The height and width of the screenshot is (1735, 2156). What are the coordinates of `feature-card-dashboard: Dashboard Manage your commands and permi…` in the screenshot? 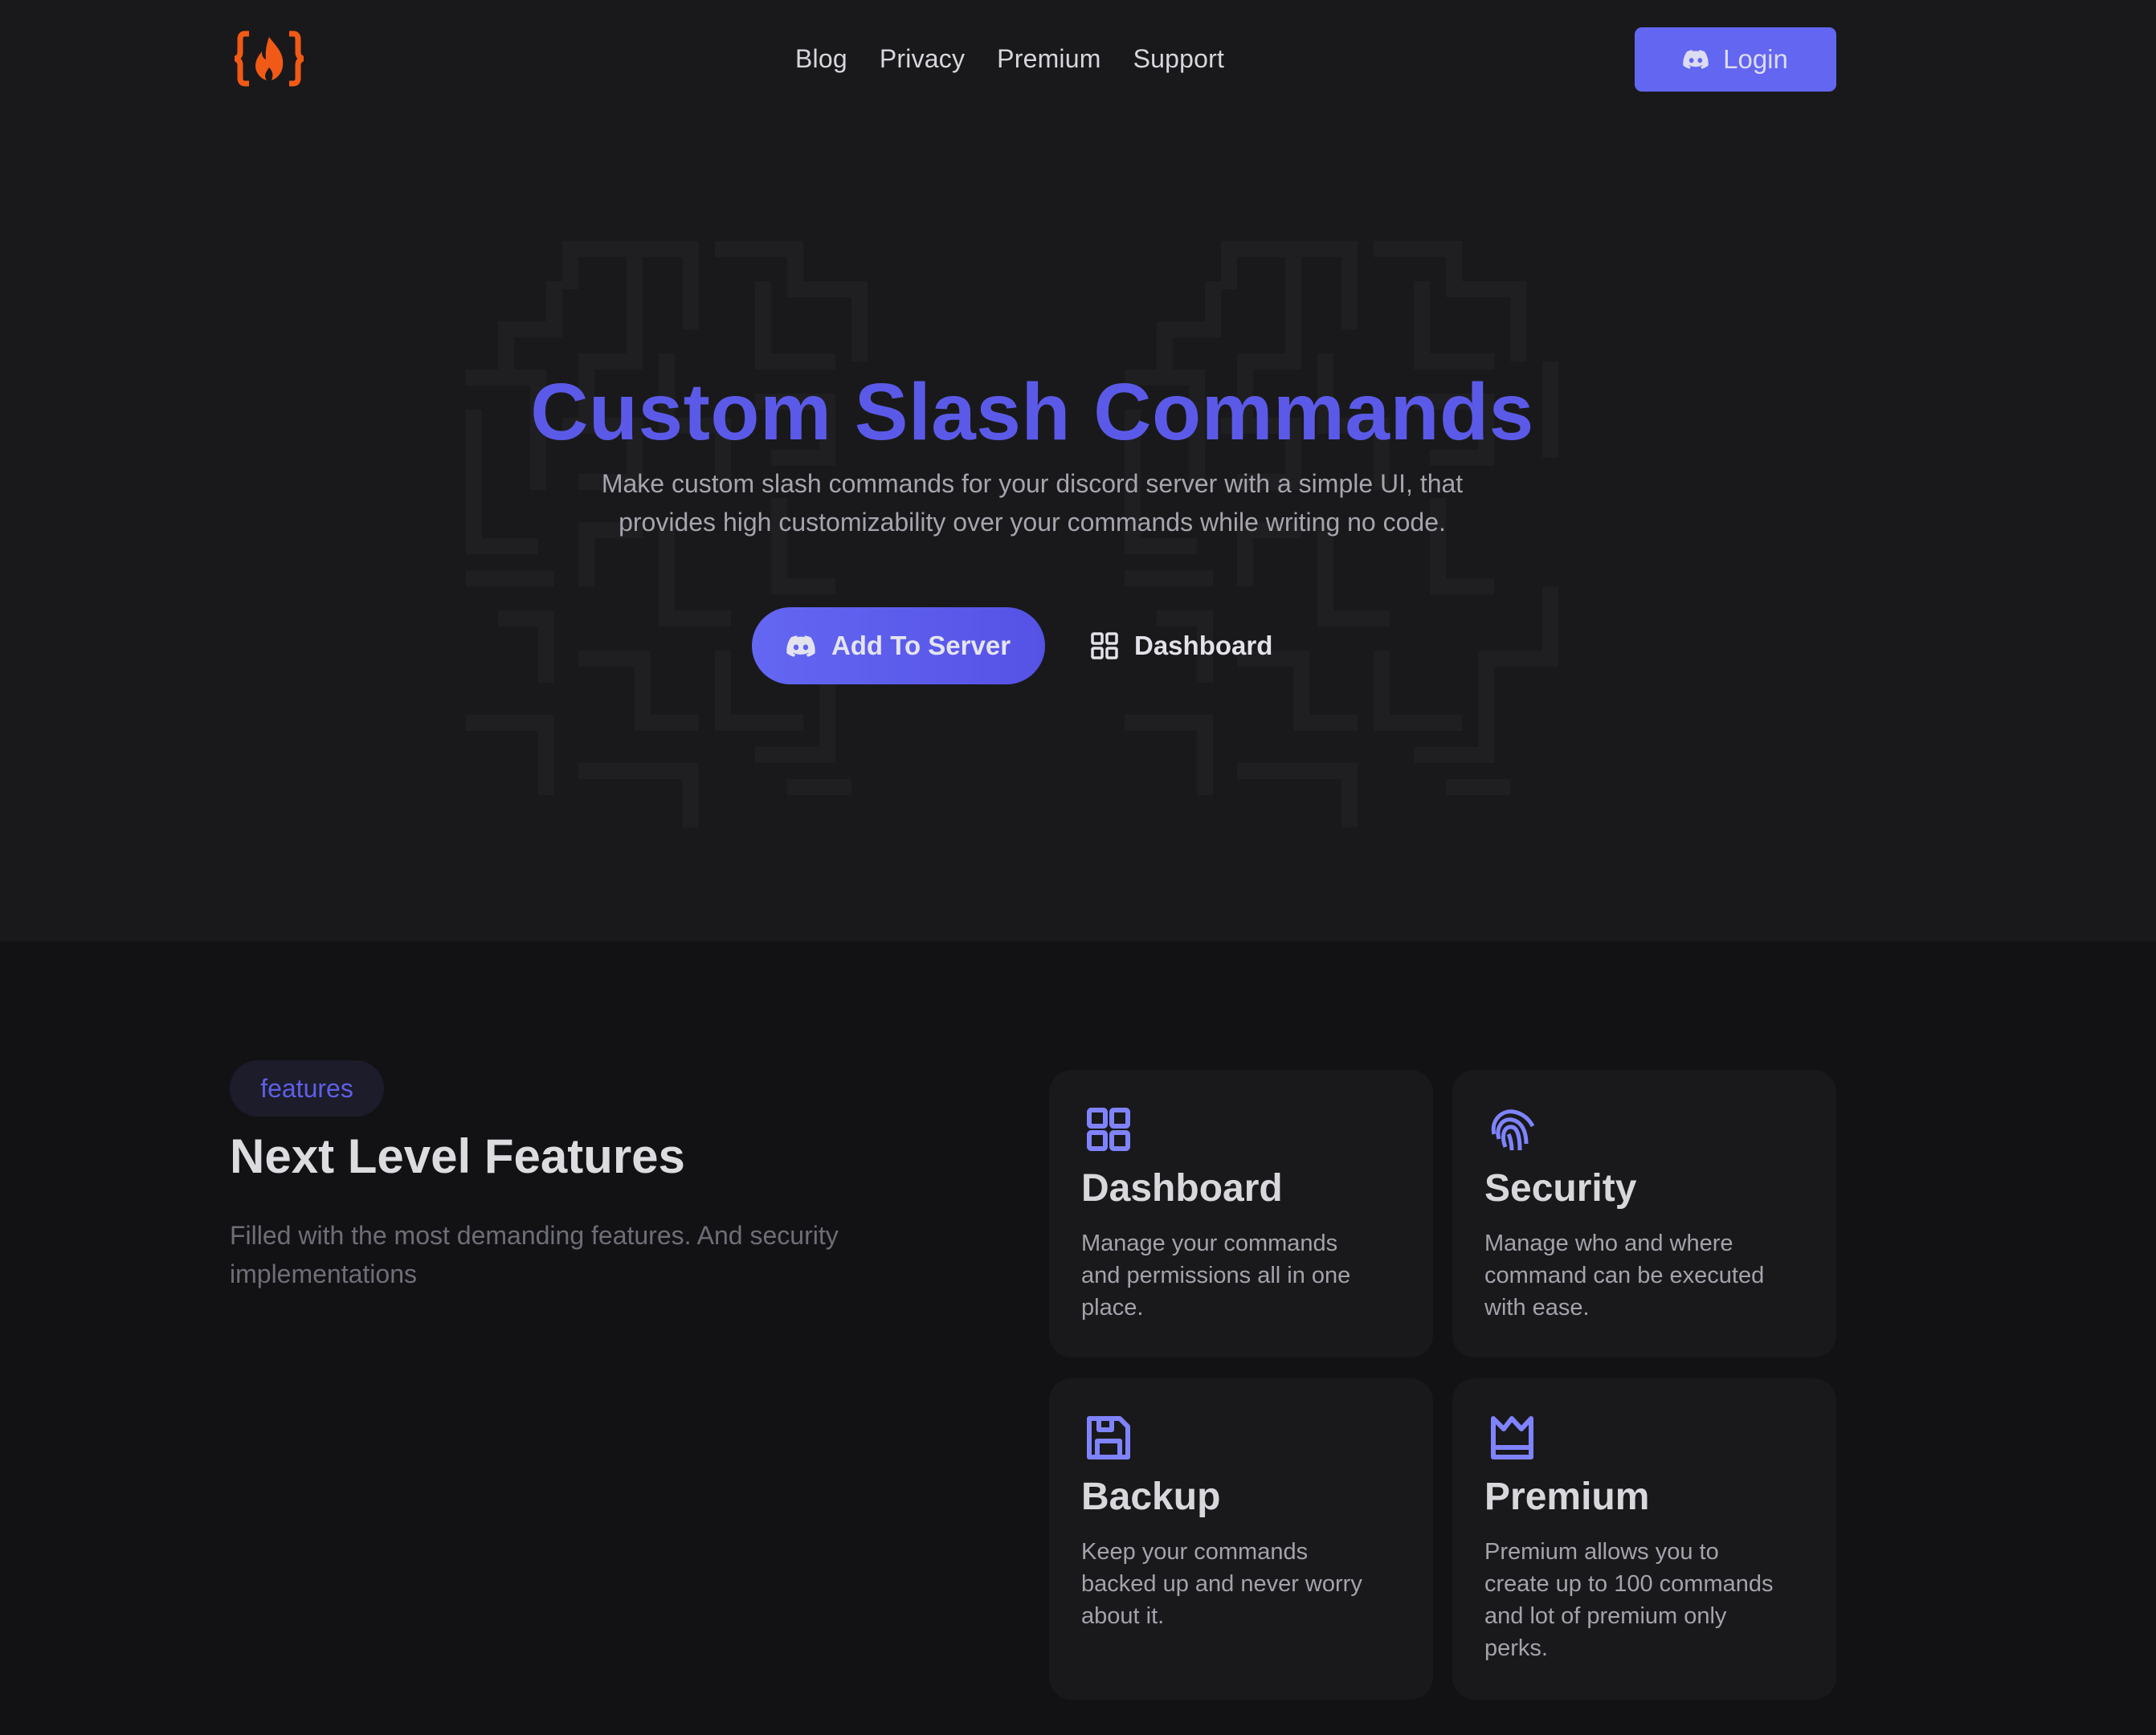 It's located at (1241, 1213).